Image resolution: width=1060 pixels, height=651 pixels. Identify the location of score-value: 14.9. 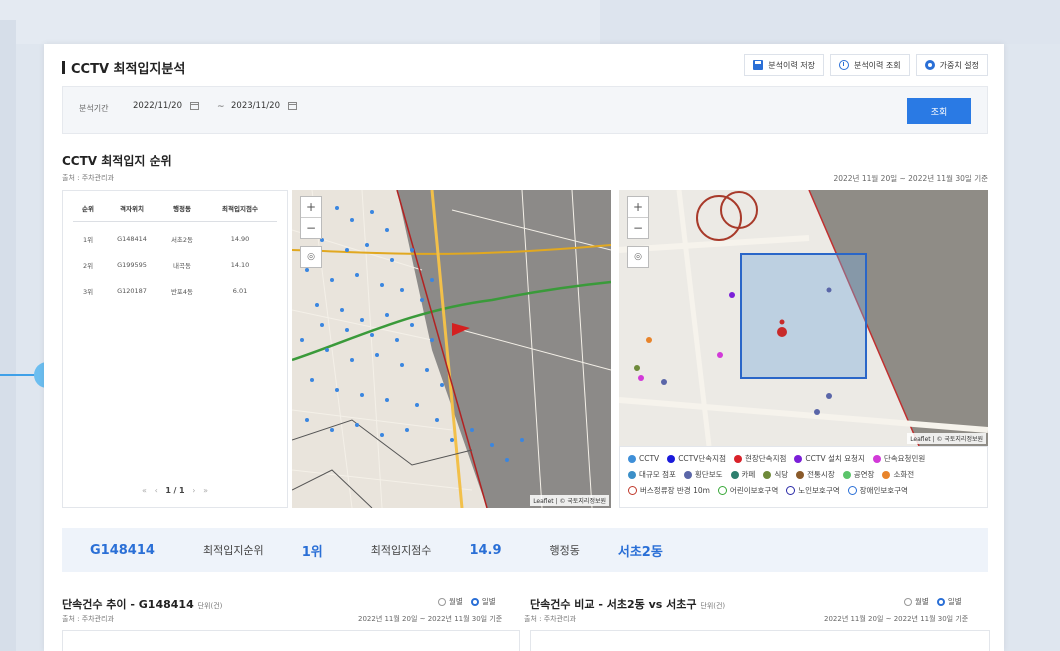
(485, 550).